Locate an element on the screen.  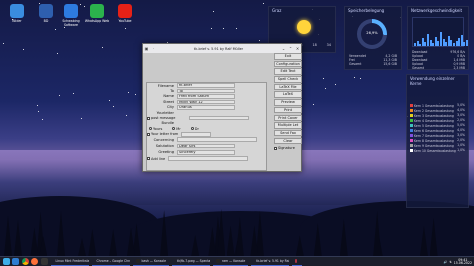
pin-icon: ⋅ is located at coordinates (153, 48).